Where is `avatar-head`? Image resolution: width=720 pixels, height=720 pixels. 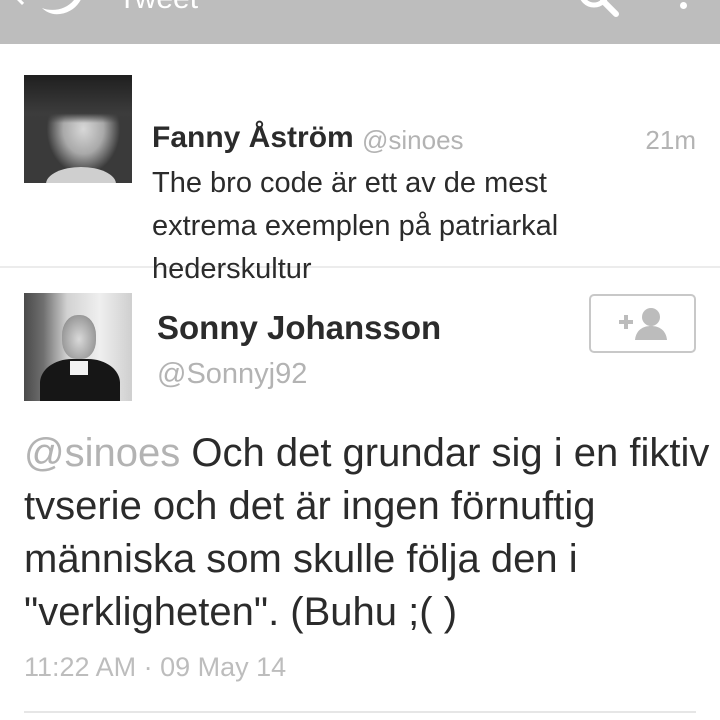
avatar-head is located at coordinates (79, 337).